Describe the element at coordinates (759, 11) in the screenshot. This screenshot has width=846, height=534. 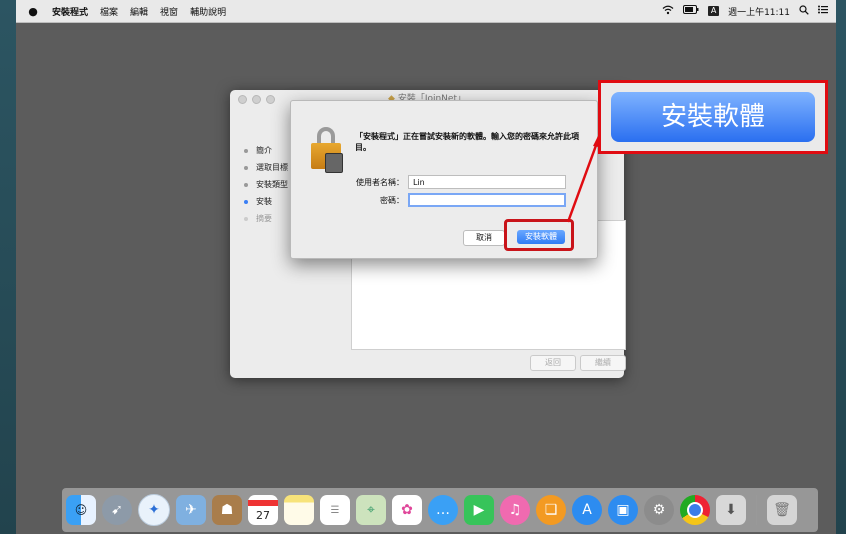
I see `menubar-clock: 週一上午11:11` at that location.